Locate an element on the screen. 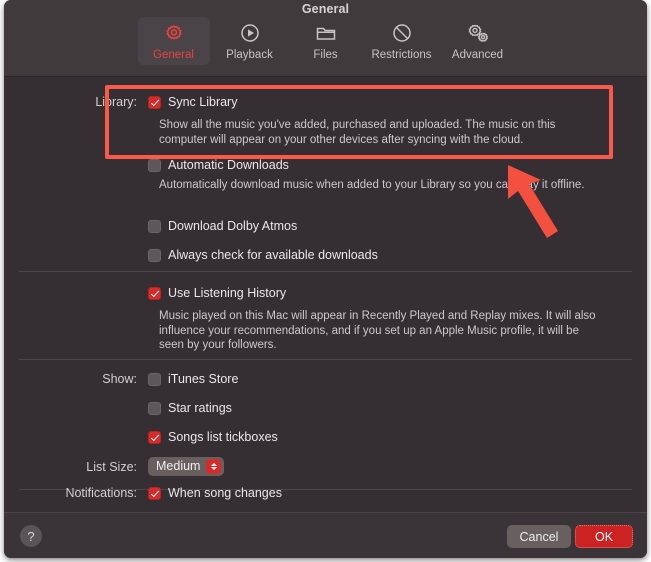 This screenshot has height=562, width=651. tab-files-label: Files is located at coordinates (325, 55).